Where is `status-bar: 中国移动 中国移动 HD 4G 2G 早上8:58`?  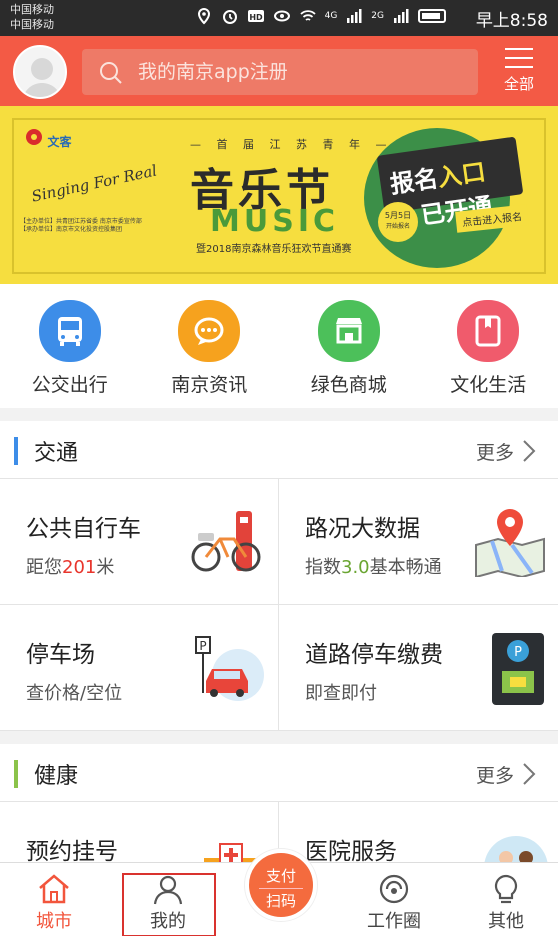
status-bar: 中国移动 中国移动 HD 4G 2G 早上8:58 is located at coordinates (279, 18).